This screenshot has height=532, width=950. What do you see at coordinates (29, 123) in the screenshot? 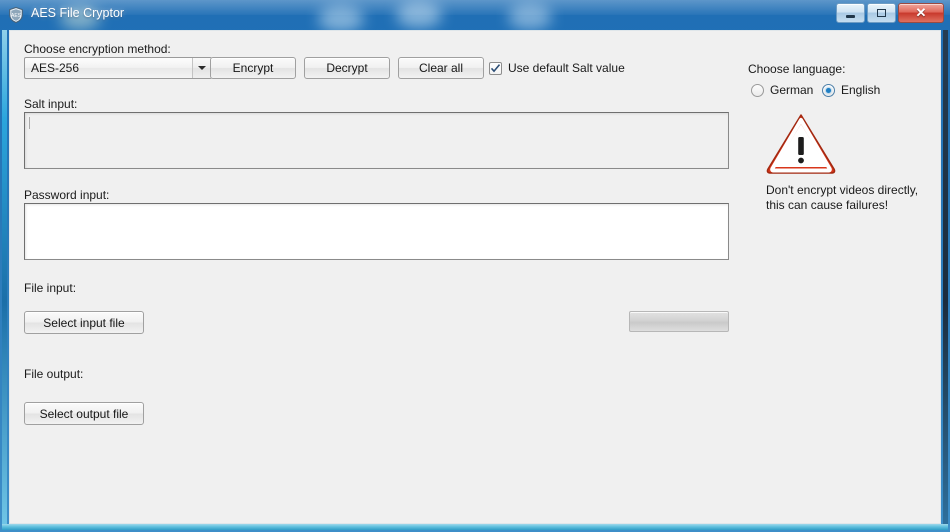
I see `text-caret` at bounding box center [29, 123].